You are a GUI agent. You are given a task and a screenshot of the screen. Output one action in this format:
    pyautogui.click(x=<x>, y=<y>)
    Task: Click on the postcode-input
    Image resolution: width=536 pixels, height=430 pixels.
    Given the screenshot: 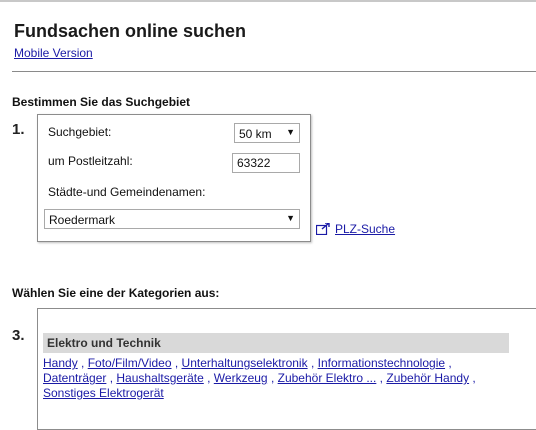 What is the action you would take?
    pyautogui.click(x=266, y=163)
    